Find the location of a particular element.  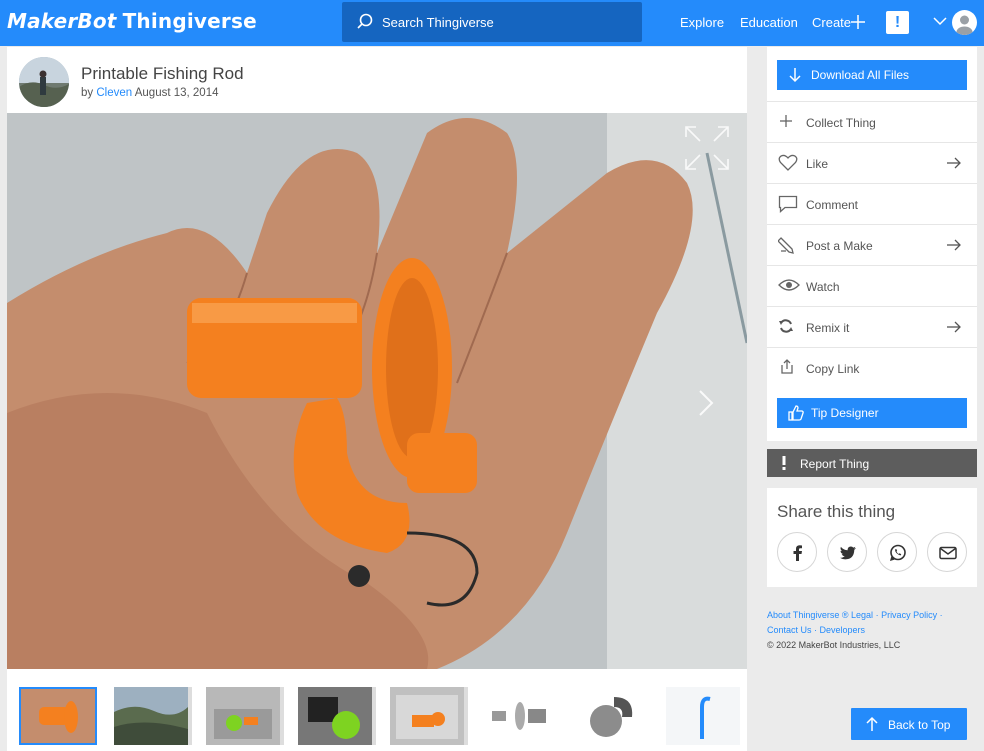

search-icon is located at coordinates (365, 21).